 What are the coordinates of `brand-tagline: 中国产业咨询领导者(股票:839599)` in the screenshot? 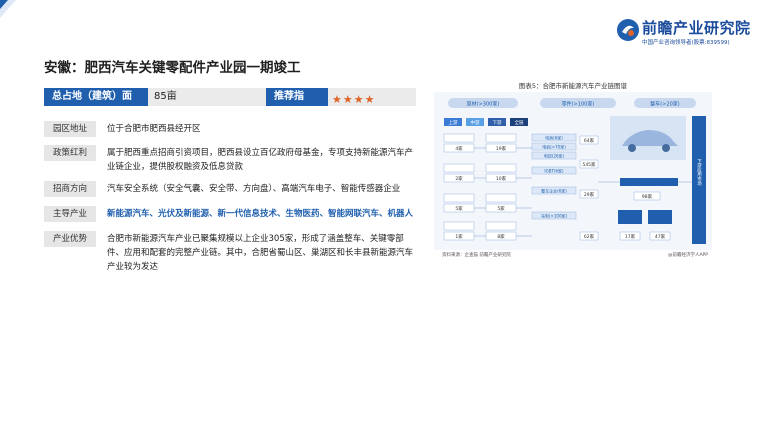 It's located at (686, 43).